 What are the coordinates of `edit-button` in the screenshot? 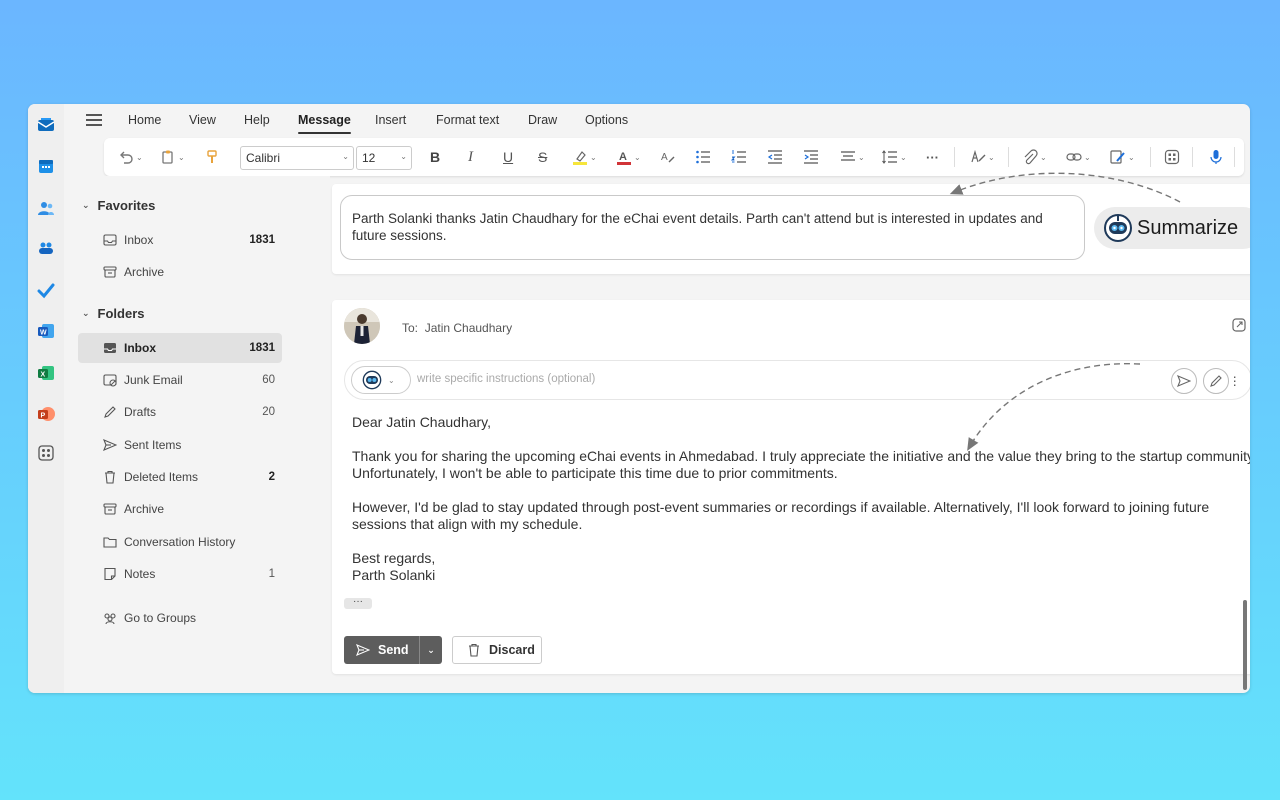 It's located at (1216, 381).